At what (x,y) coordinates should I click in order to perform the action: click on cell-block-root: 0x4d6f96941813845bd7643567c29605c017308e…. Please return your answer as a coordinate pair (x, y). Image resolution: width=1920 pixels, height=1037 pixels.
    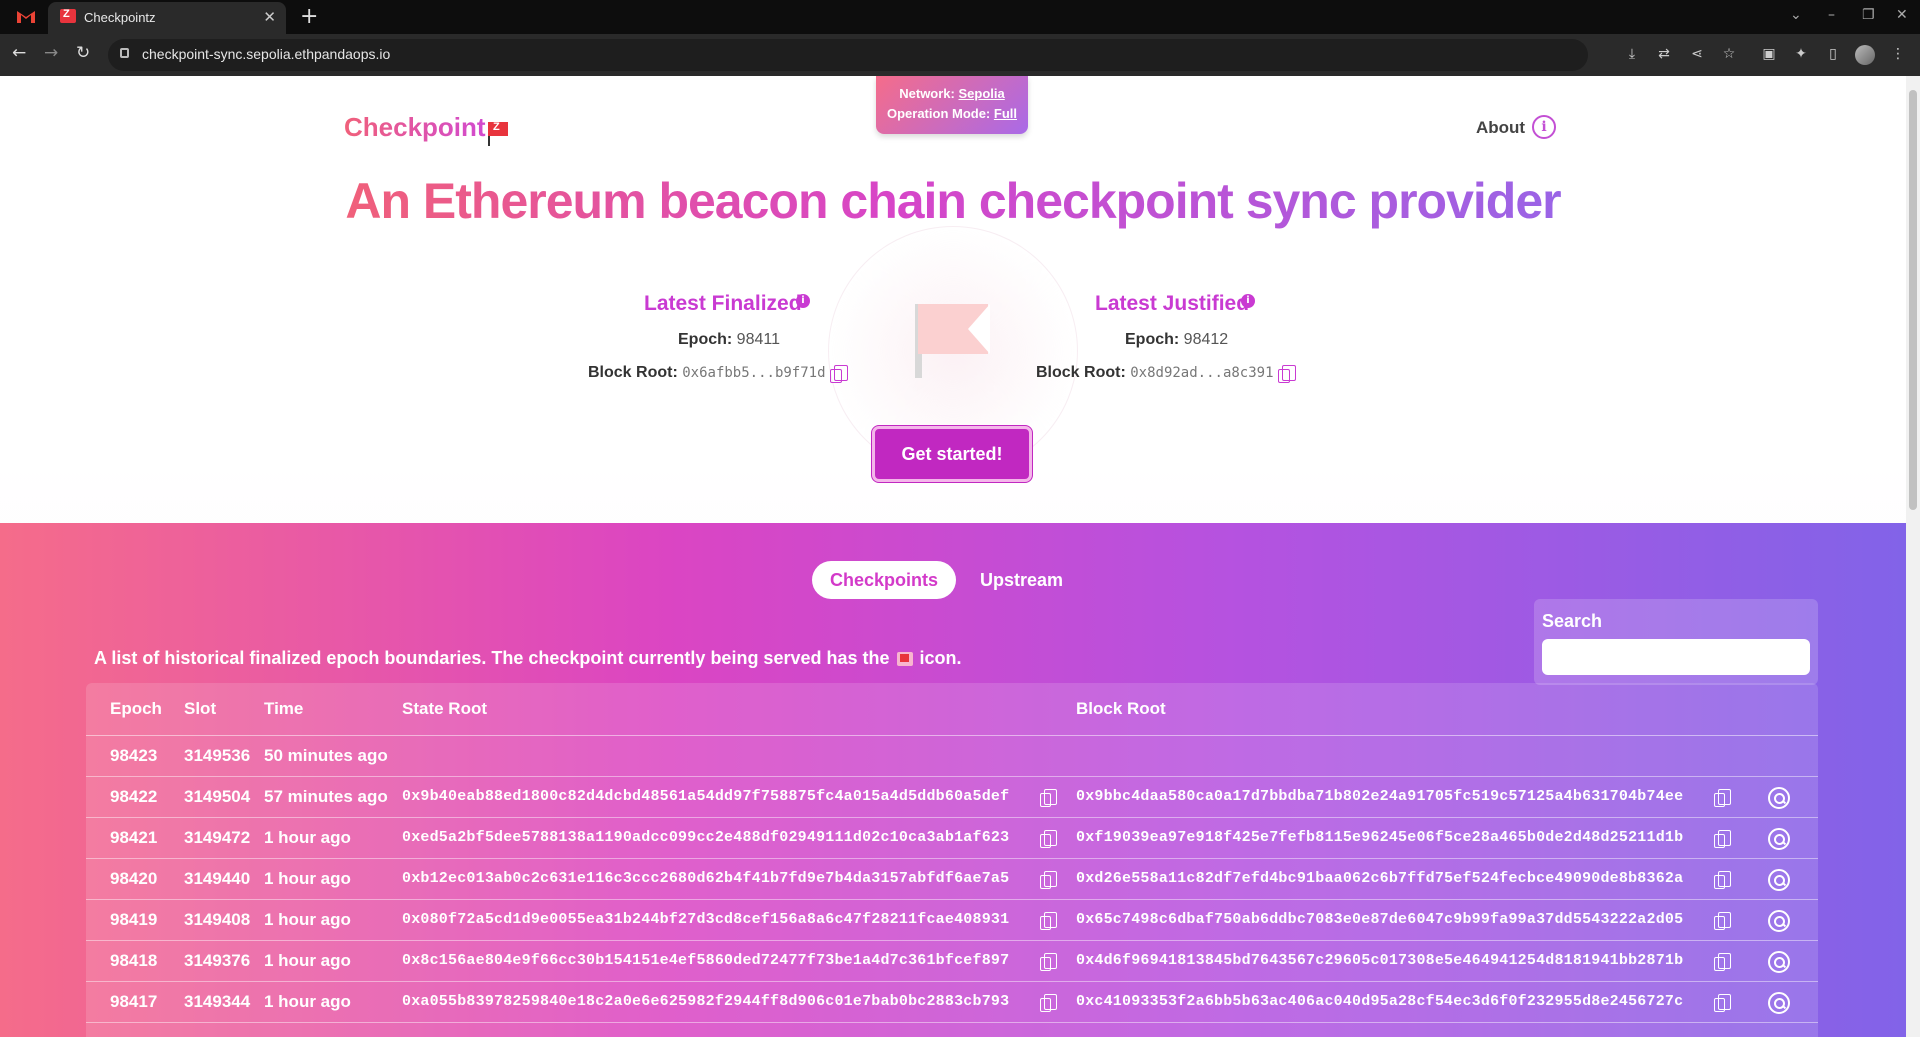
    Looking at the image, I should click on (1380, 960).